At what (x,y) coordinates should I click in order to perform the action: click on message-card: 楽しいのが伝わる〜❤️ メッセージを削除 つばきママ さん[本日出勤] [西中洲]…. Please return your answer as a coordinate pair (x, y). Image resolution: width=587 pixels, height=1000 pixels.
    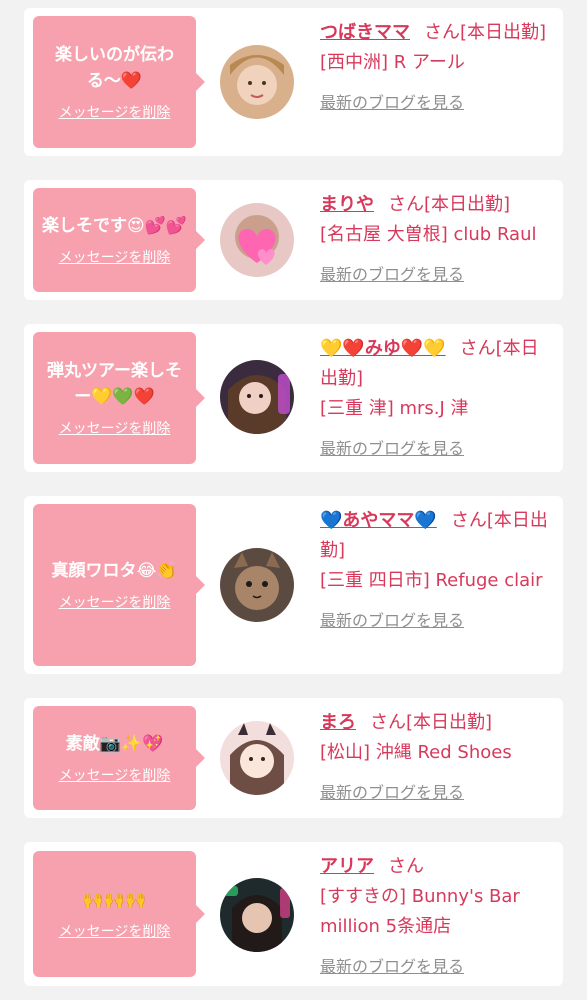
    Looking at the image, I should click on (293, 82).